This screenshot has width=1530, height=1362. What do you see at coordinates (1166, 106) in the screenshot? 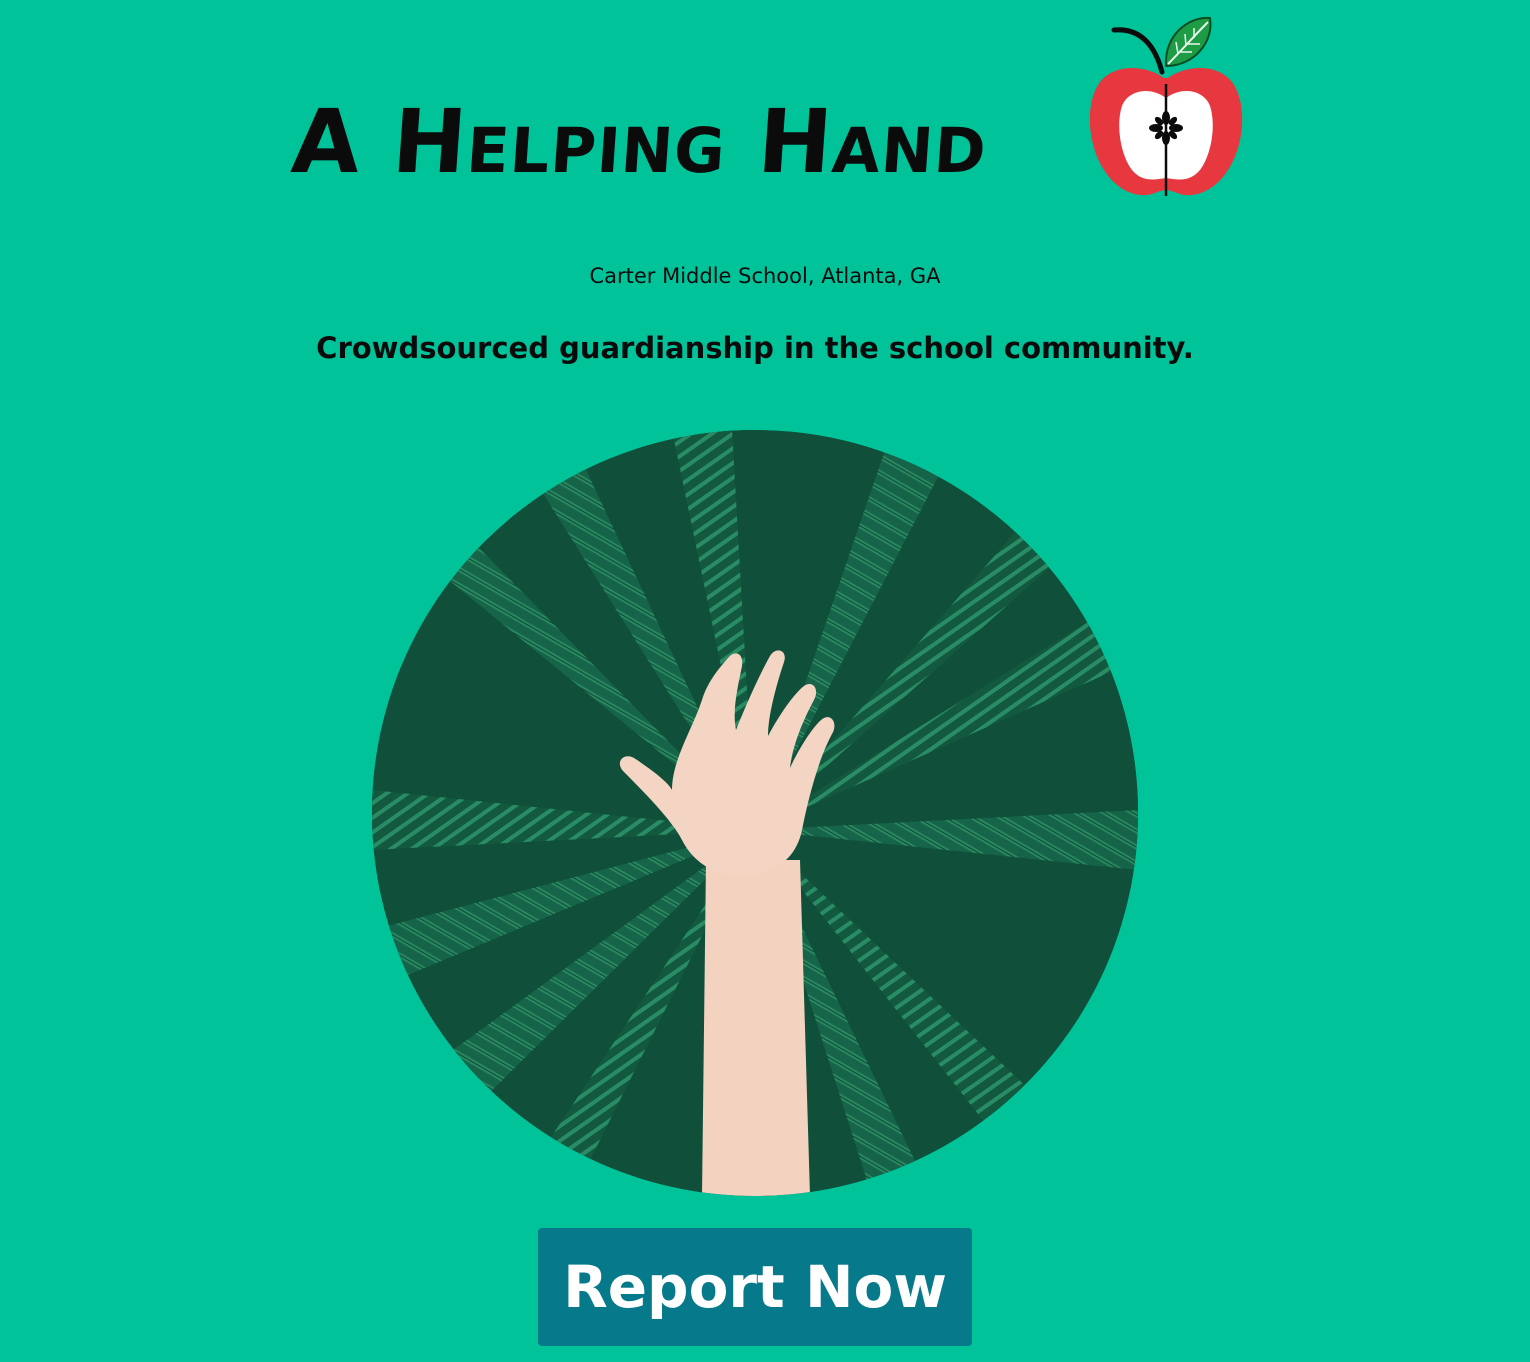
I see `apple-icon` at bounding box center [1166, 106].